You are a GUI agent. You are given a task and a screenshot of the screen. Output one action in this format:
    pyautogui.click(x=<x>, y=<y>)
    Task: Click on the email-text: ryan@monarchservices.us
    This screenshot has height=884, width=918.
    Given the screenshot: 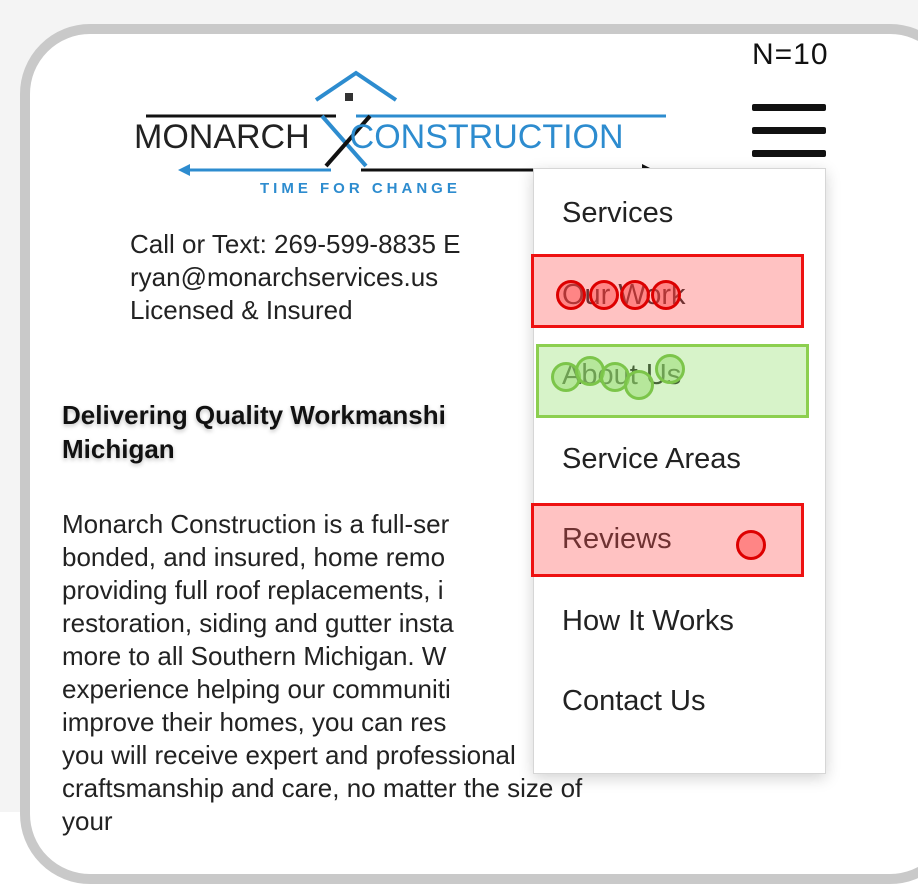 What is the action you would take?
    pyautogui.click(x=295, y=277)
    